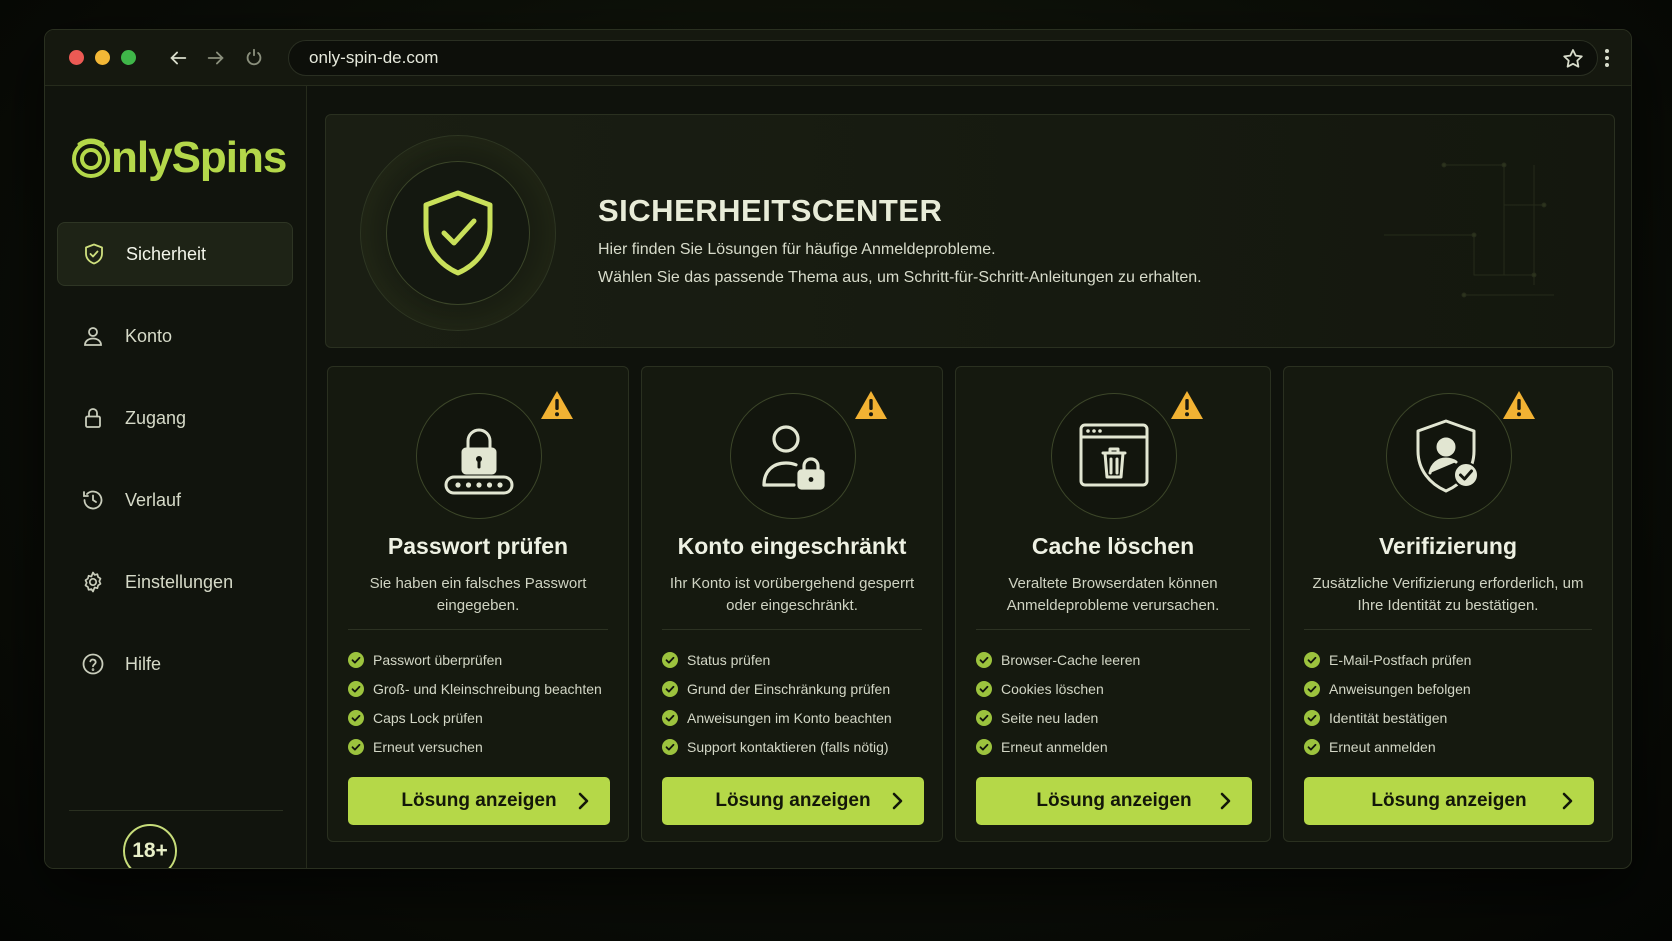 This screenshot has height=941, width=1672. I want to click on more-menu-icon, so click(1607, 58).